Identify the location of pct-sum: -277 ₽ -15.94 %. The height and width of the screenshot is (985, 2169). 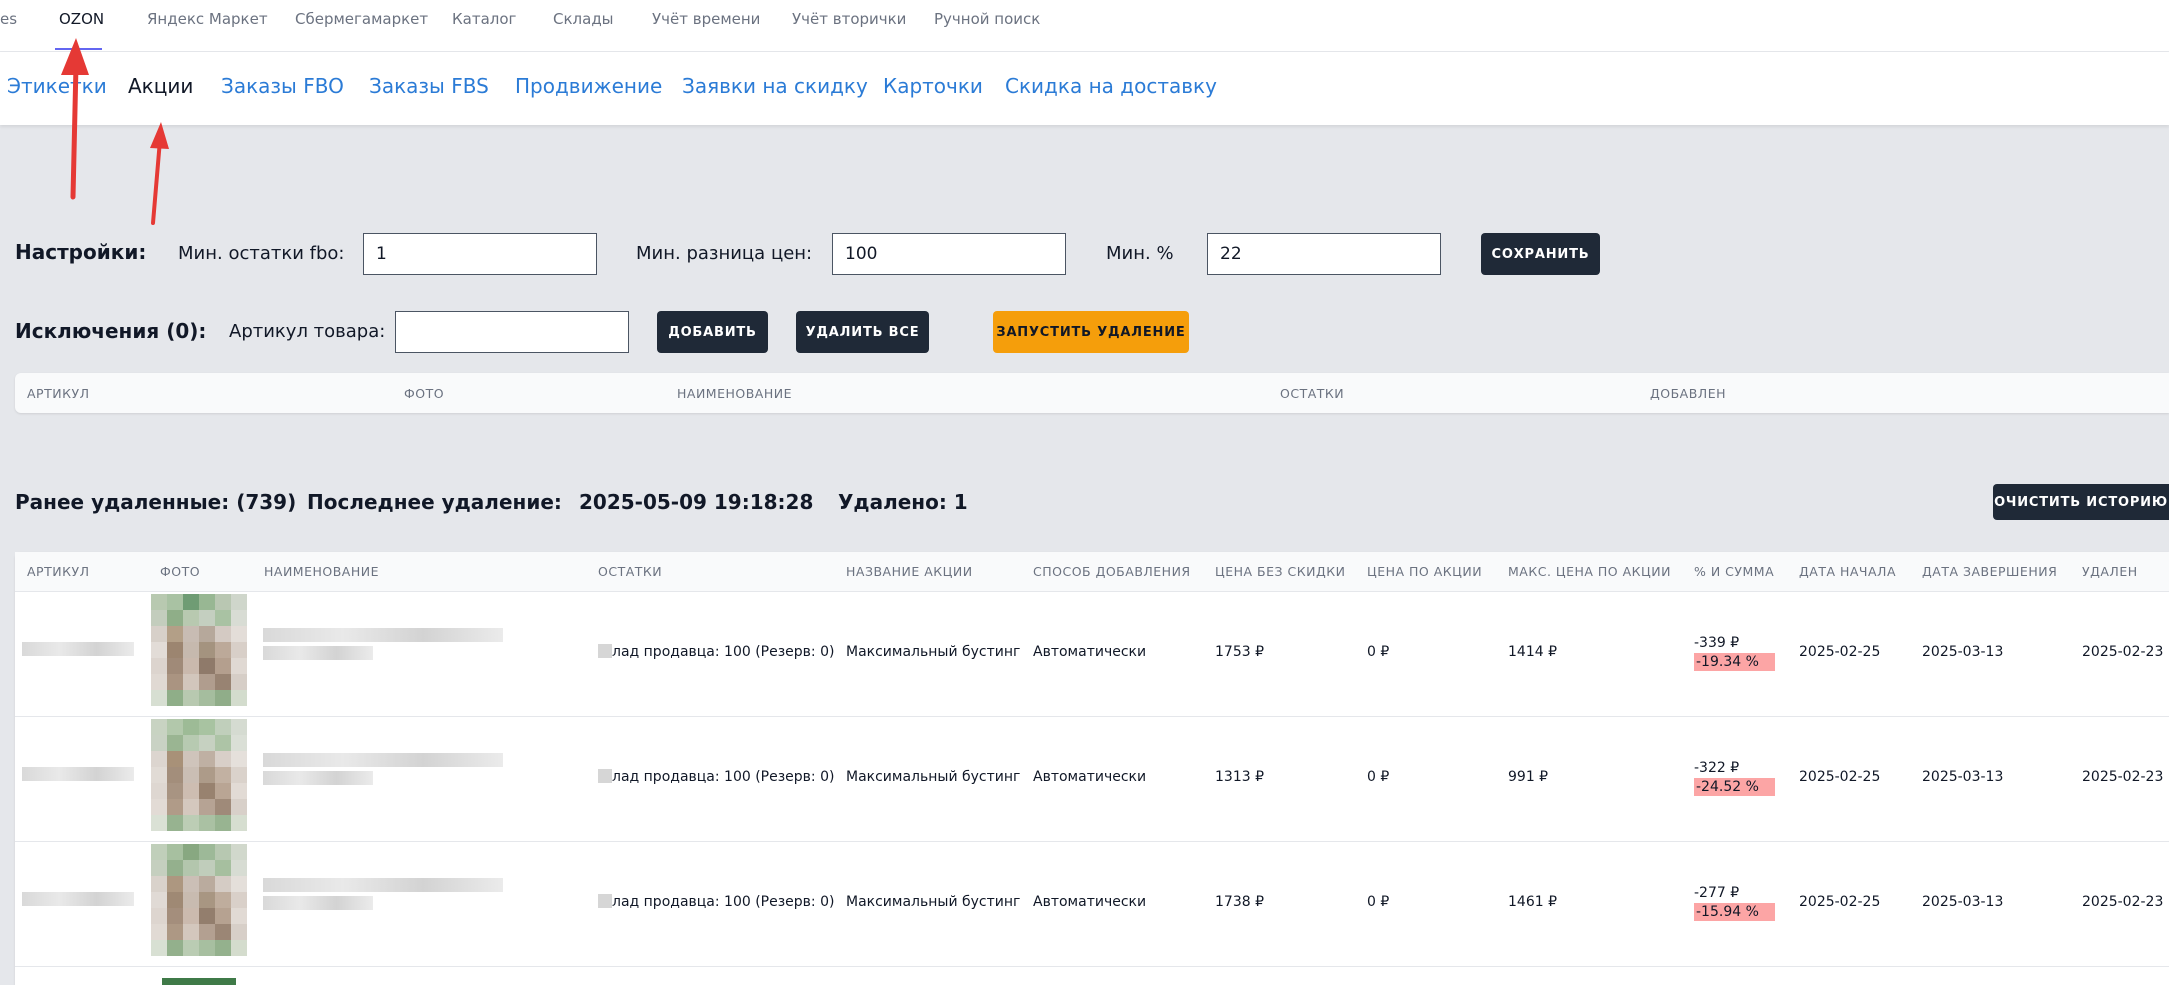
(1734, 903).